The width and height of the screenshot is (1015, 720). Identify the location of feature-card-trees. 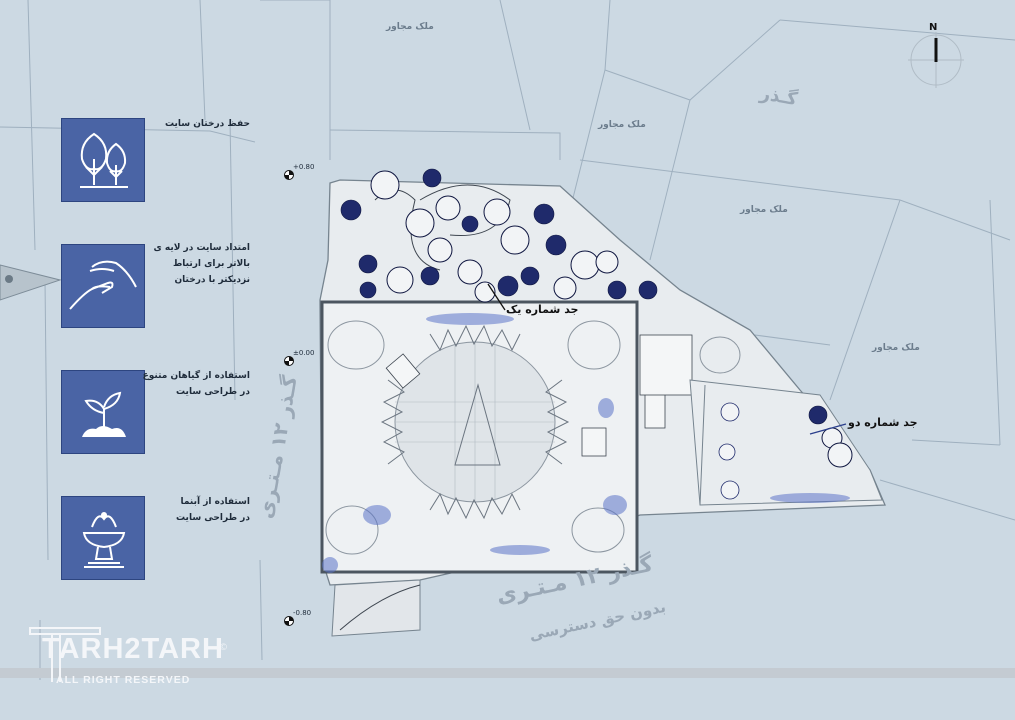
(103, 160).